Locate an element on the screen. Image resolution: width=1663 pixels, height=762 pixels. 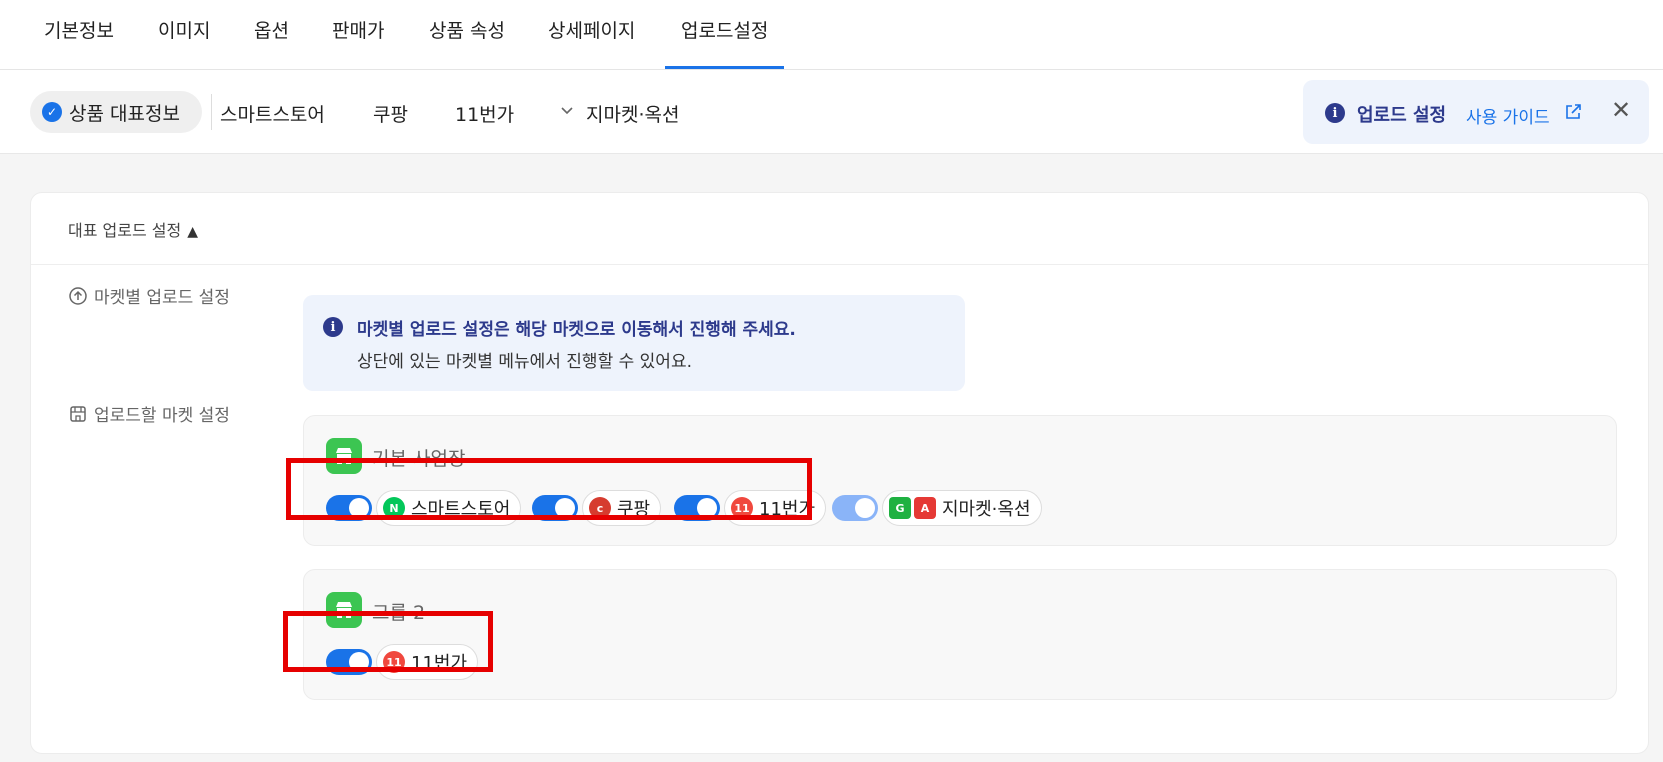
market-chip-gmarket-auction: G A 지마켓·옥션 is located at coordinates (962, 508).